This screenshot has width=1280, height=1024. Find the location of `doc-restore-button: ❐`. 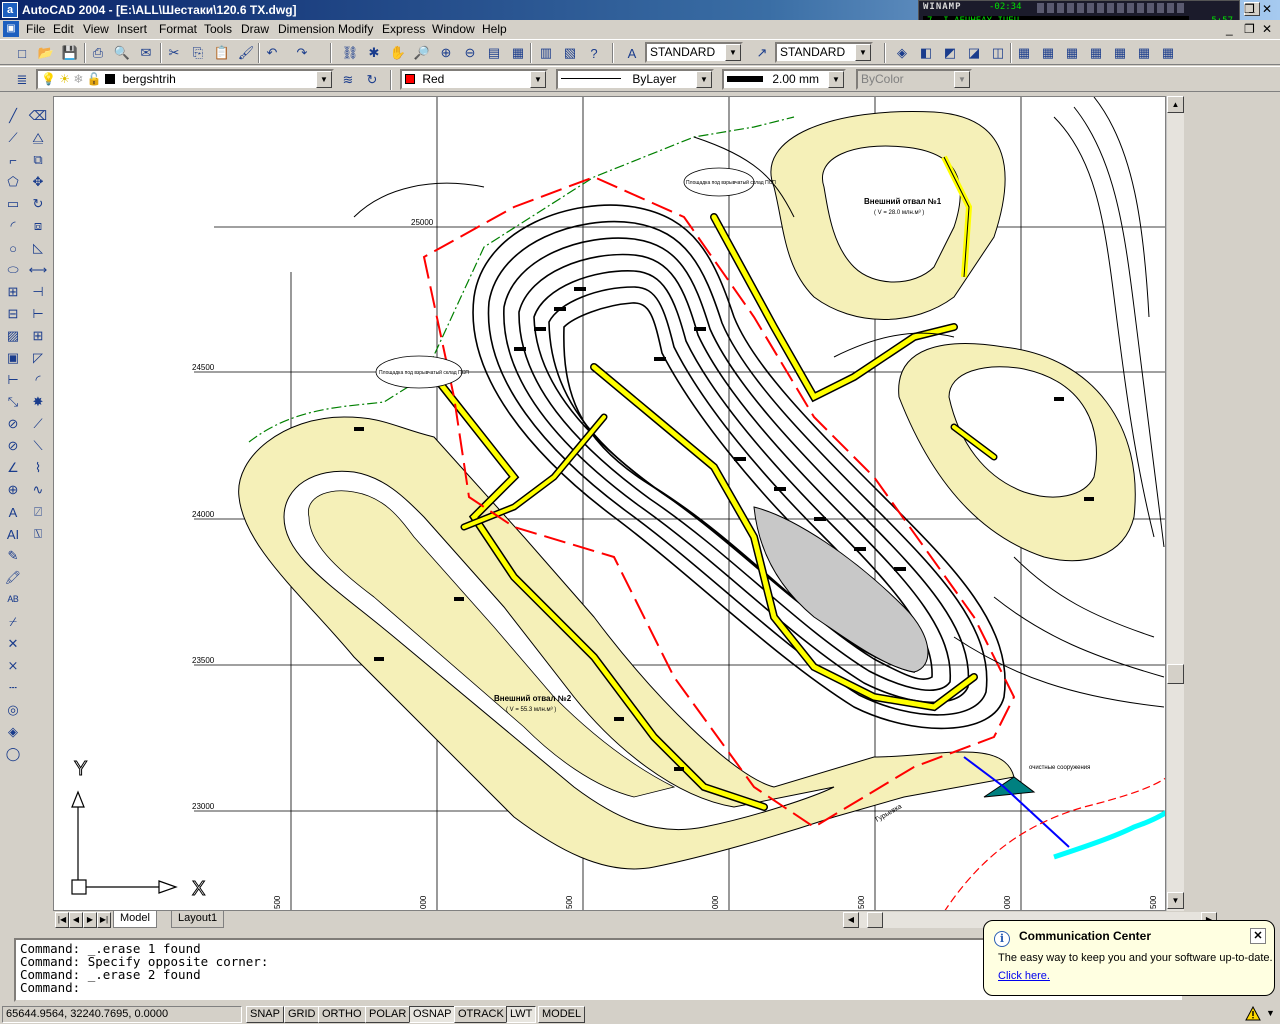

doc-restore-button: ❐ is located at coordinates (1249, 29).